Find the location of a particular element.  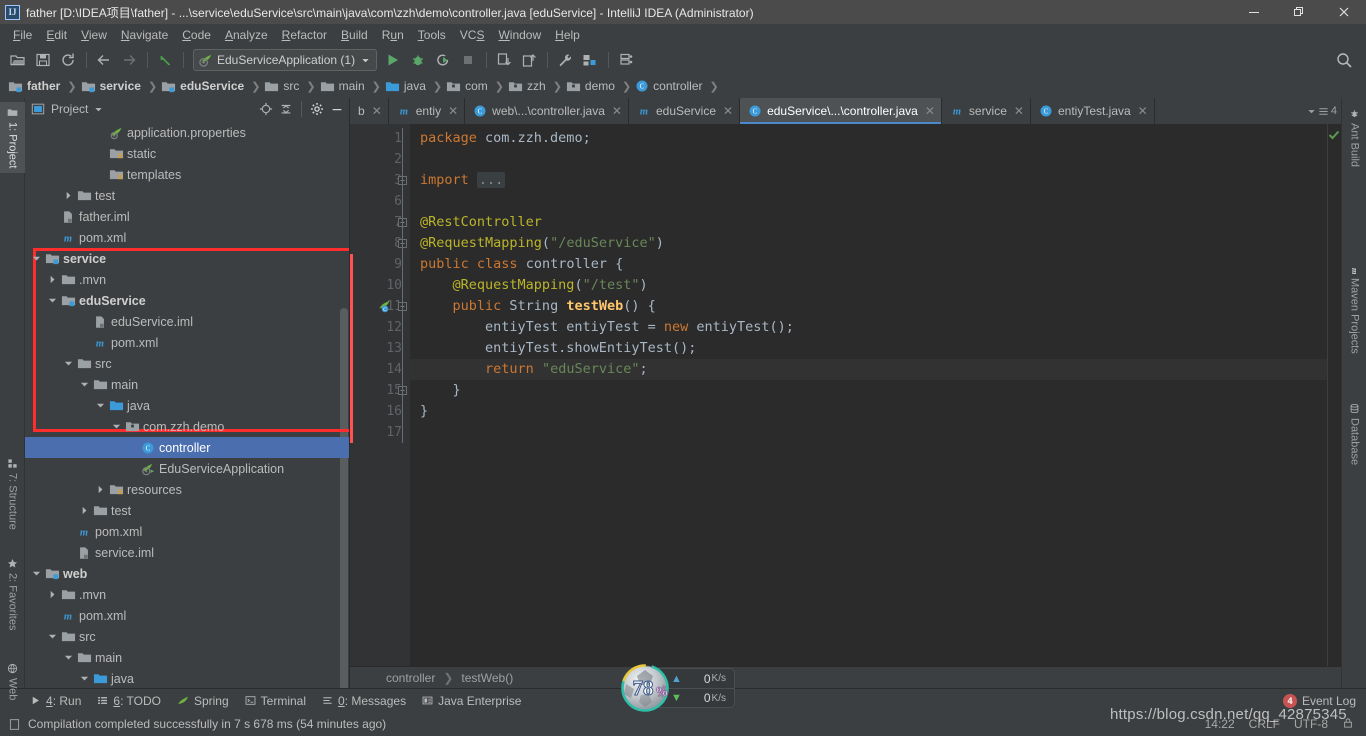

breadcrumb-zzh: zzh is located at coordinates (528, 86).